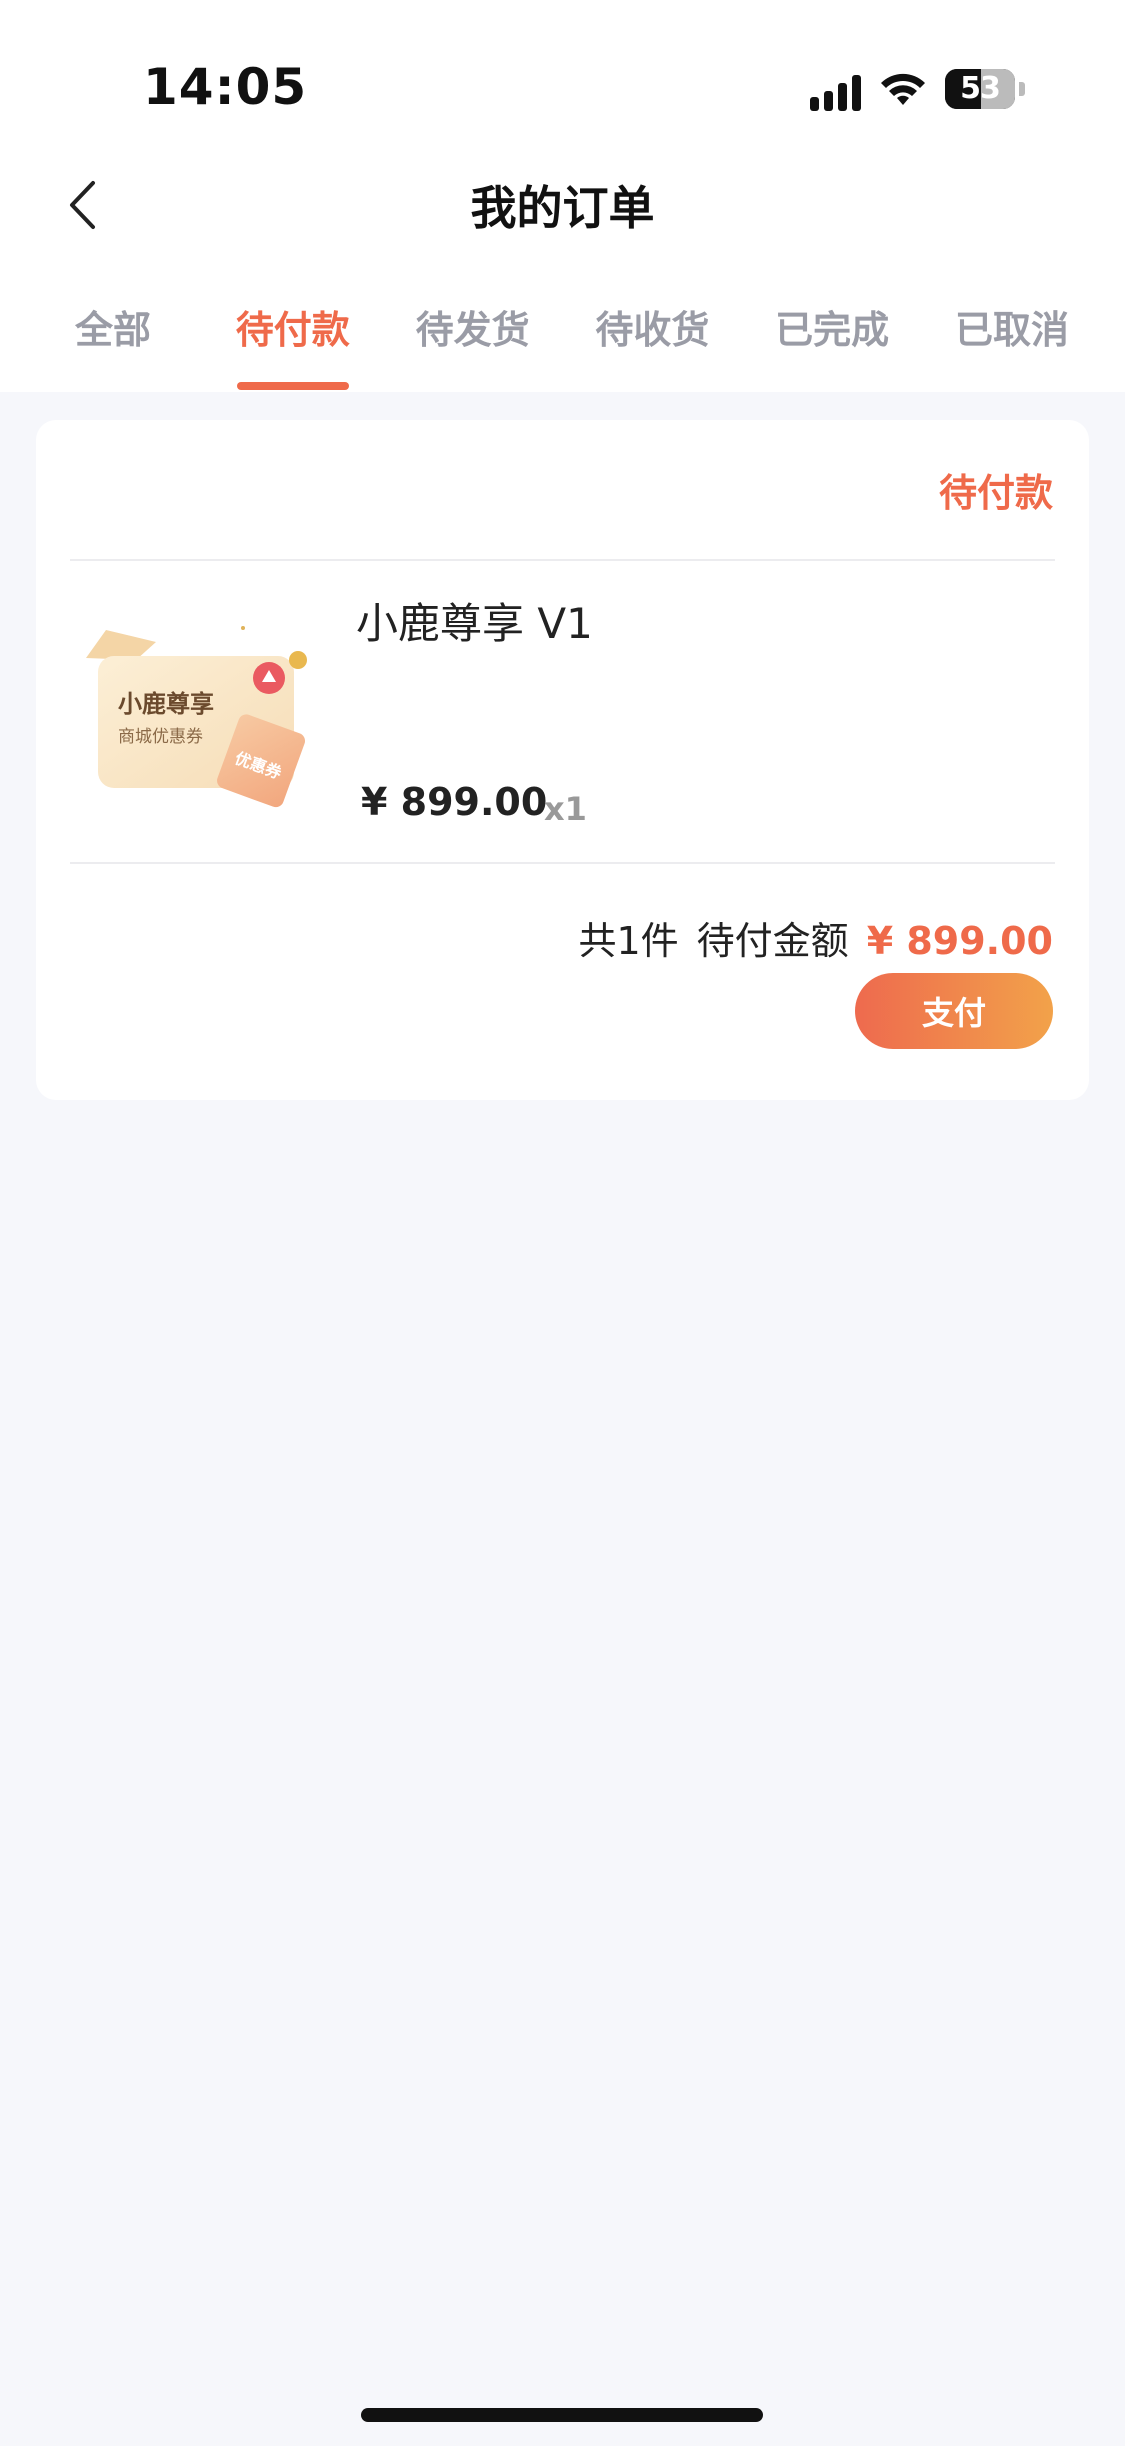 The height and width of the screenshot is (2446, 1125). What do you see at coordinates (225, 87) in the screenshot?
I see `status-time: 14:05` at bounding box center [225, 87].